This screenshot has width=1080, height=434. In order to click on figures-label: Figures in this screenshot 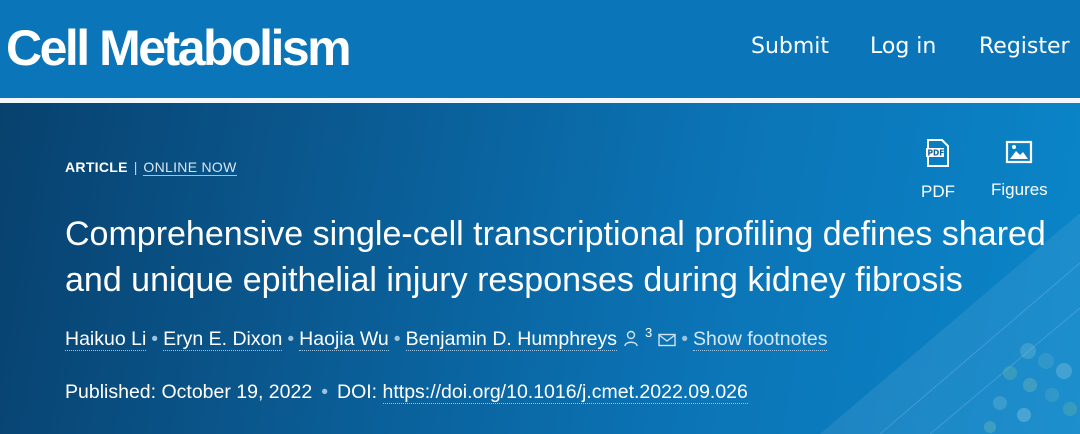, I will do `click(1019, 189)`.